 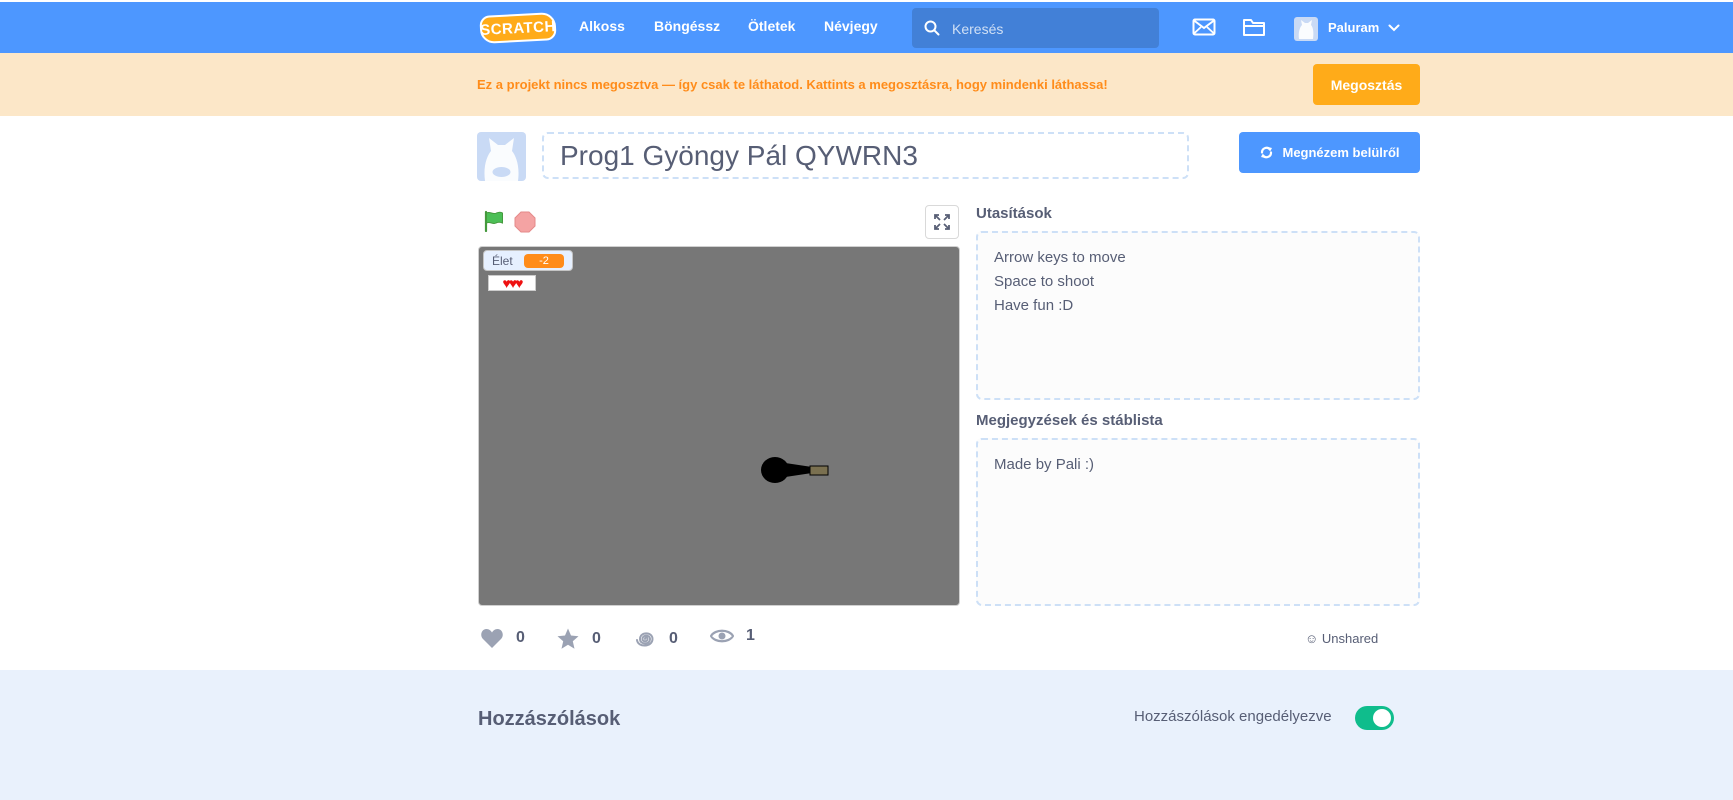 I want to click on instructions-line: Space to shoot, so click(x=1044, y=281).